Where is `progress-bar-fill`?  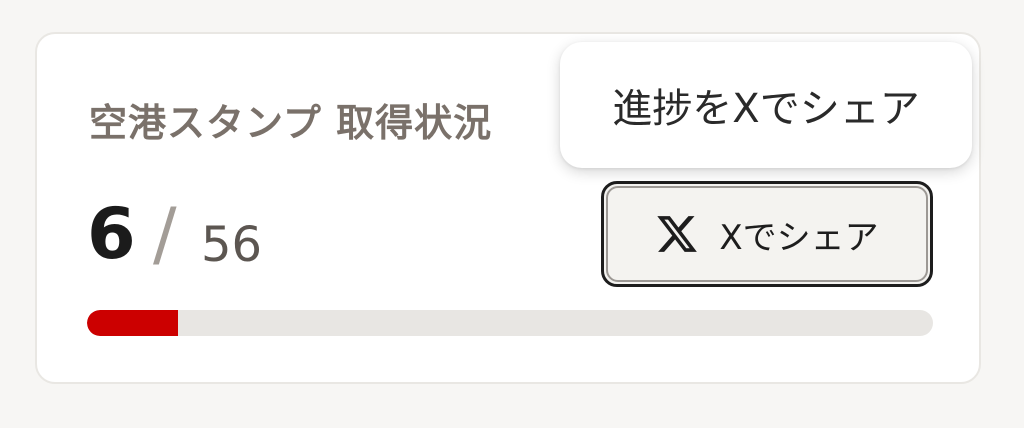
progress-bar-fill is located at coordinates (132, 323).